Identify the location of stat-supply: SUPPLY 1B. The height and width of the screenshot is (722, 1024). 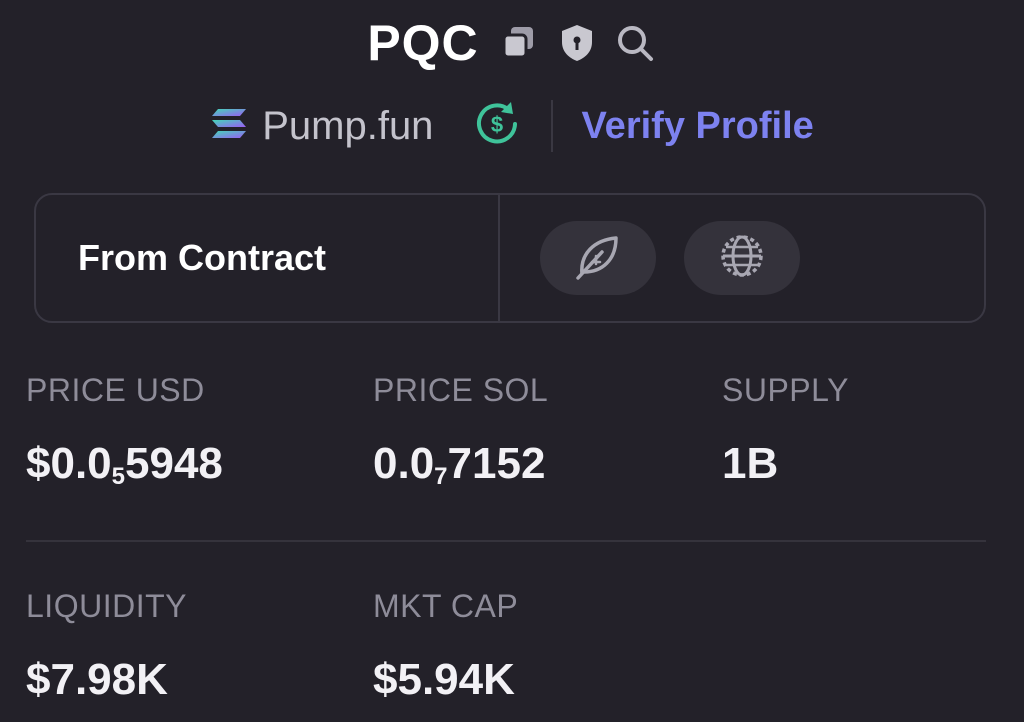
(785, 430).